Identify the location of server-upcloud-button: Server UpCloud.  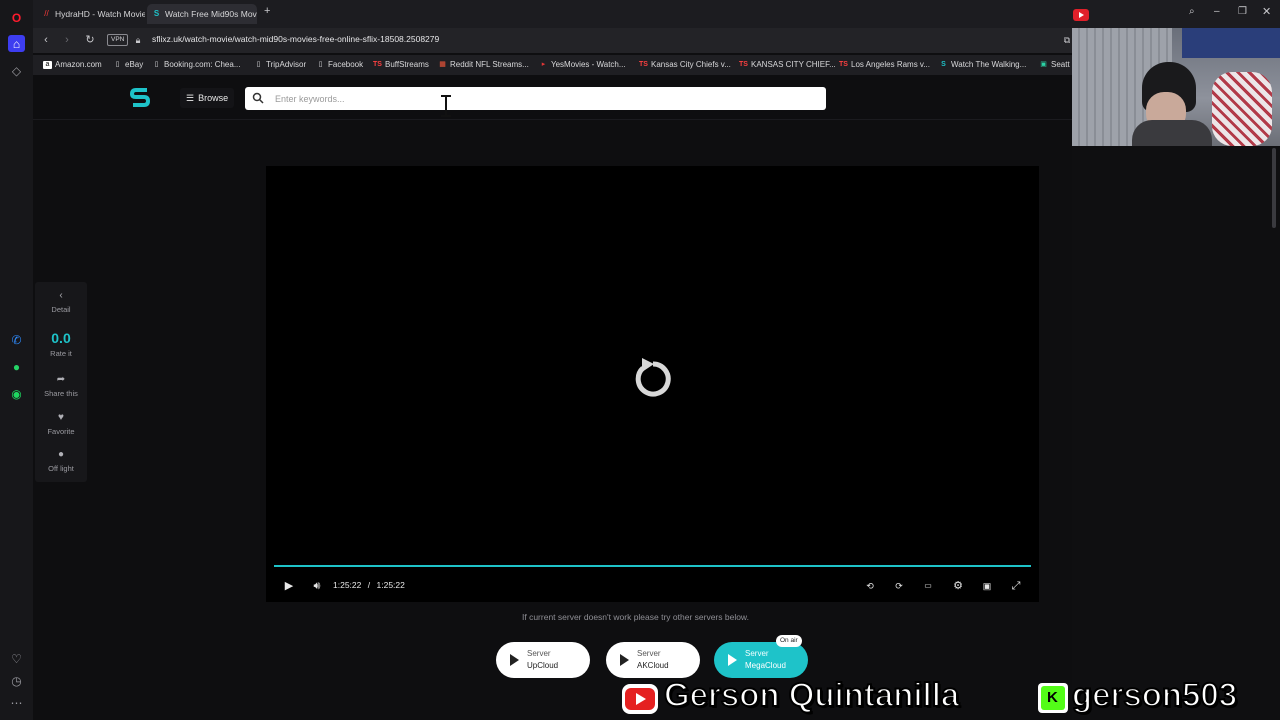
(543, 660).